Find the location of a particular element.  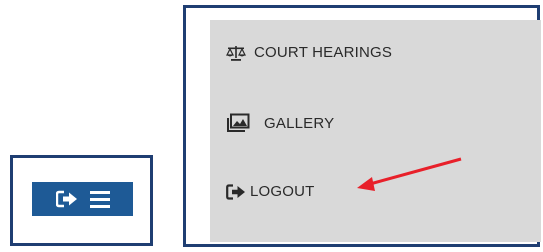

menu-item-gallery: GALLERY is located at coordinates (280, 123).